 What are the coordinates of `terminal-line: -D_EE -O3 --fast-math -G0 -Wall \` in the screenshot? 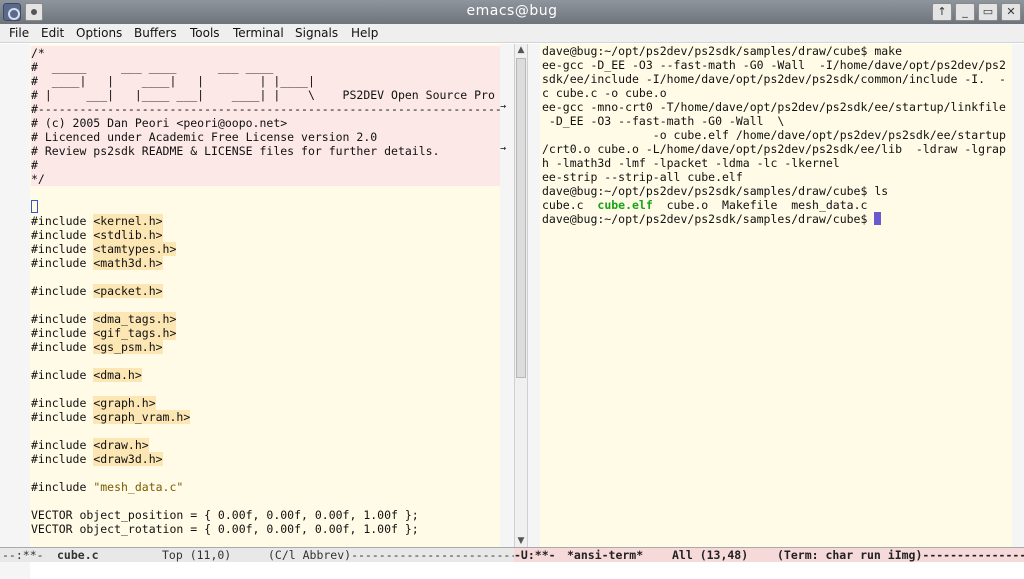 It's located at (663, 121).